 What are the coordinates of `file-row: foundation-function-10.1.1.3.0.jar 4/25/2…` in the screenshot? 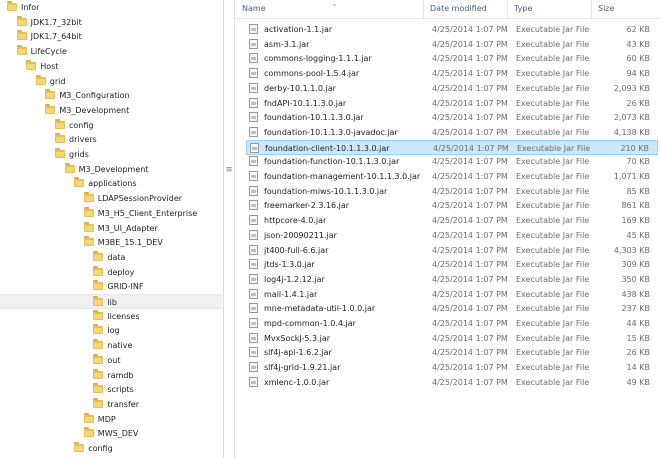 It's located at (452, 161).